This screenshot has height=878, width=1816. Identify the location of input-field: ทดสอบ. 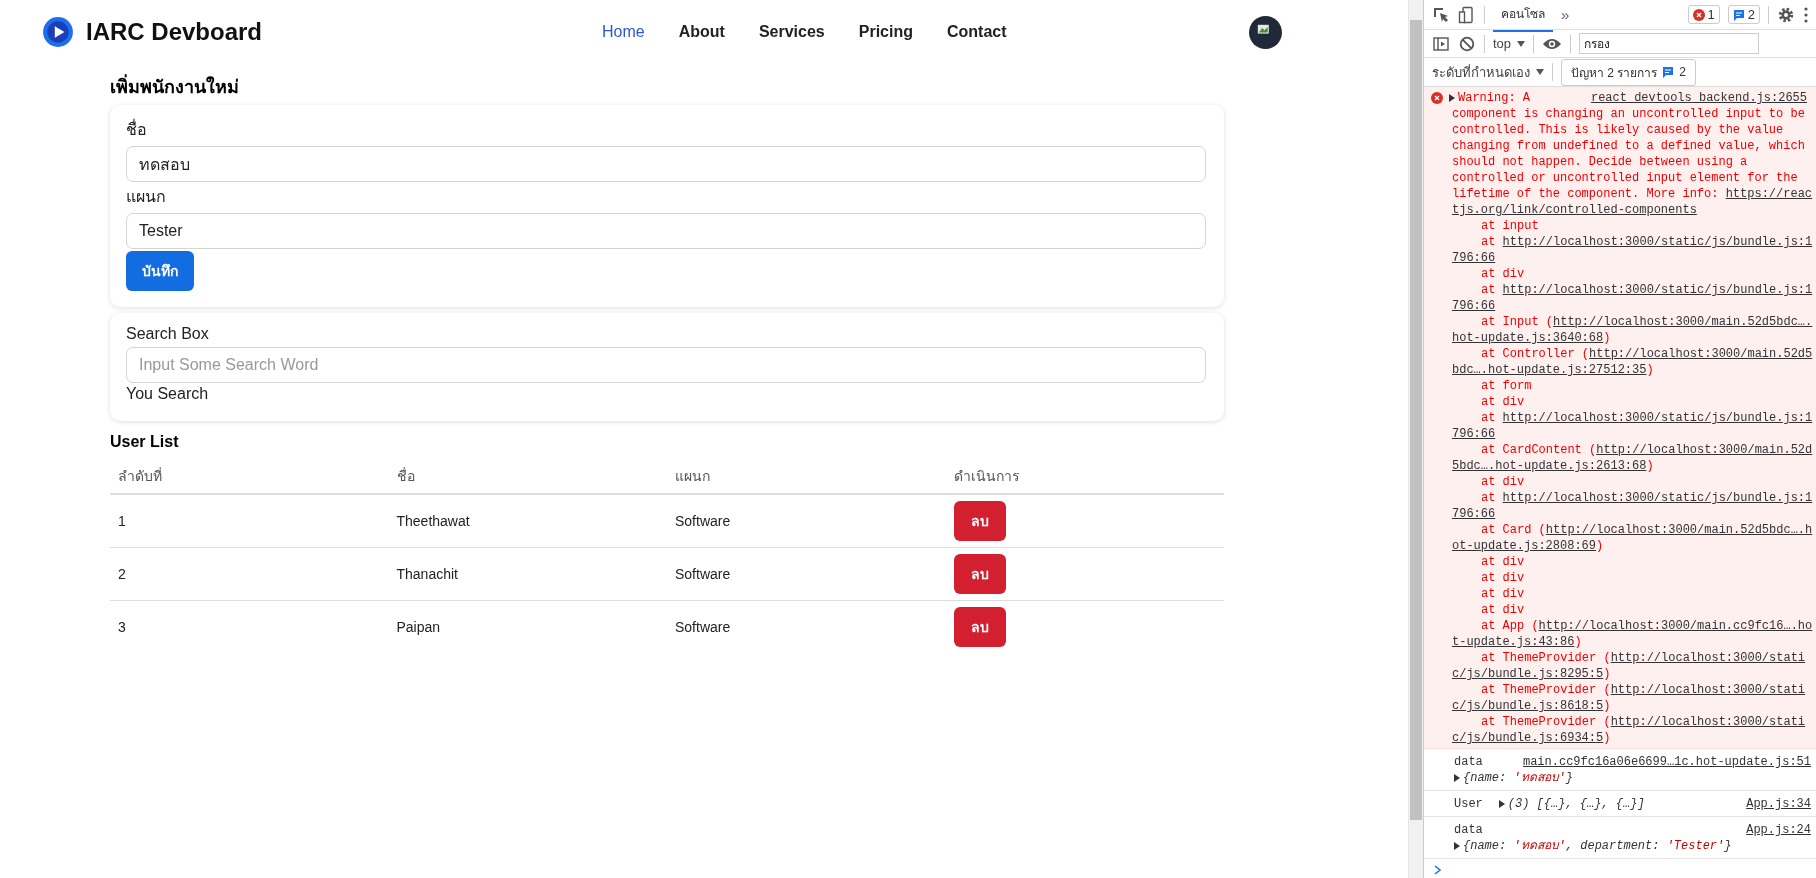
(666, 164).